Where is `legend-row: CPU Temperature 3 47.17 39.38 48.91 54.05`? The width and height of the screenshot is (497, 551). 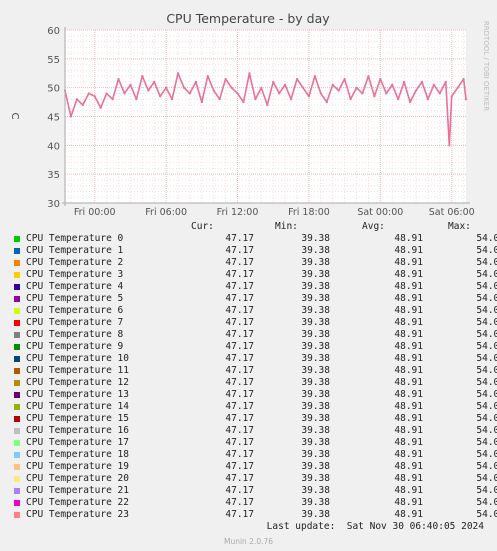
legend-row: CPU Temperature 3 47.17 39.38 48.91 54.05 is located at coordinates (248, 275).